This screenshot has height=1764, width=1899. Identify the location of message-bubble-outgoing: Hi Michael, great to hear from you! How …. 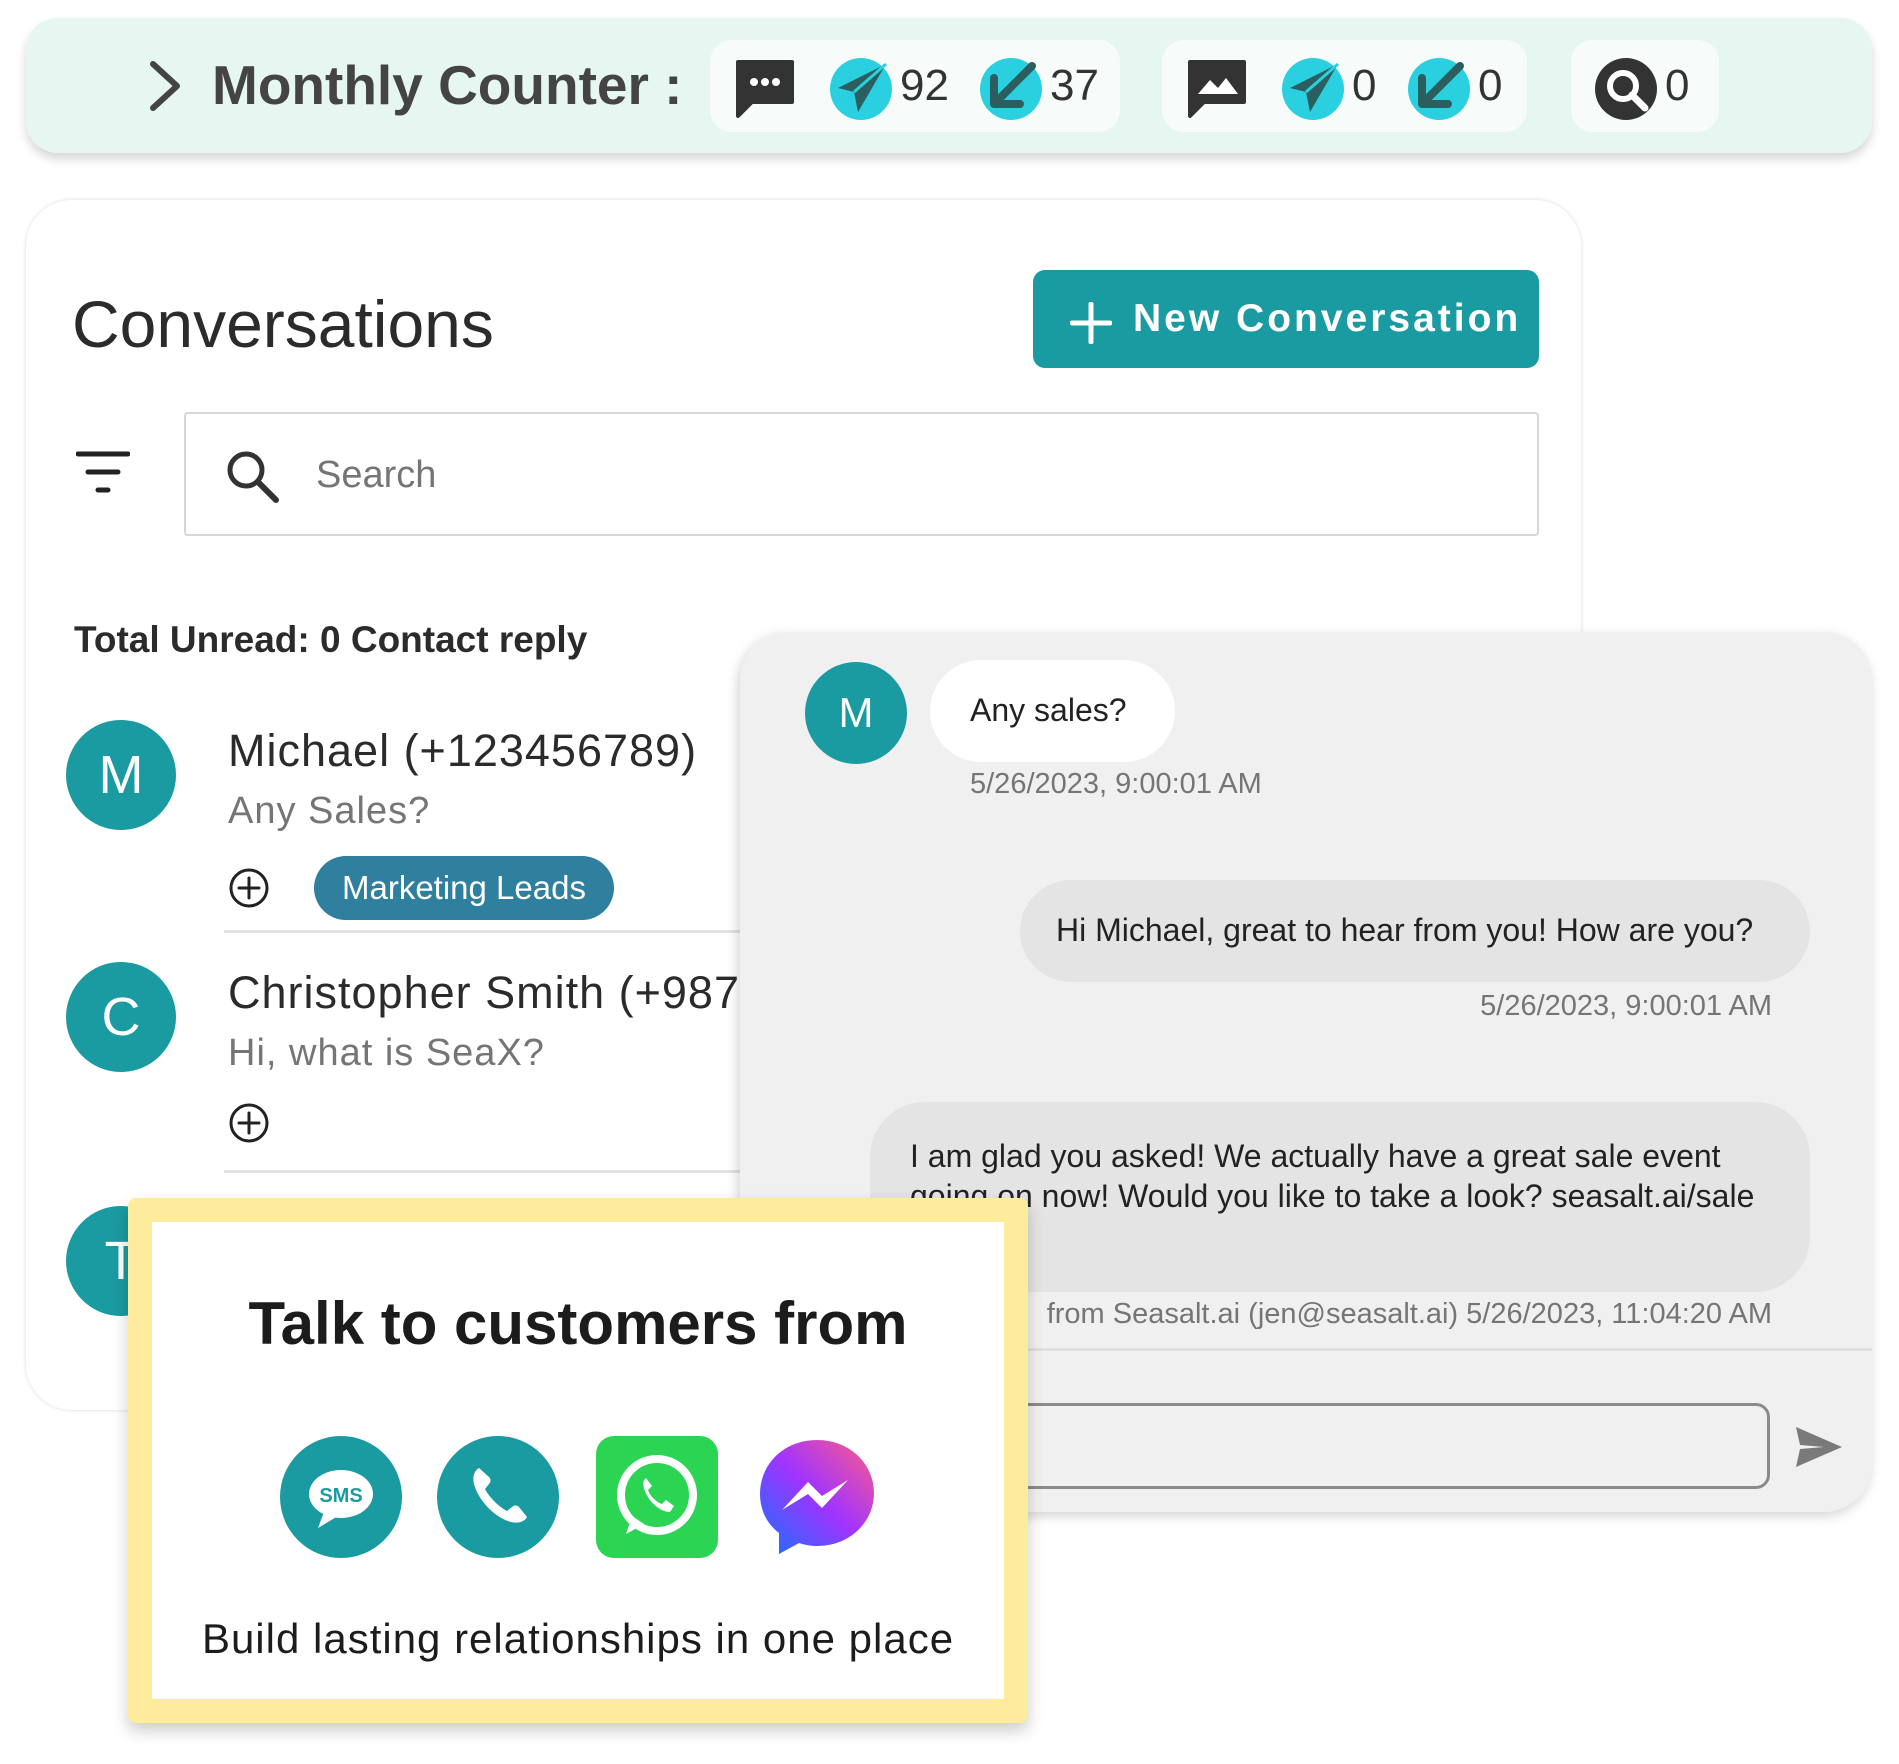
(1415, 931).